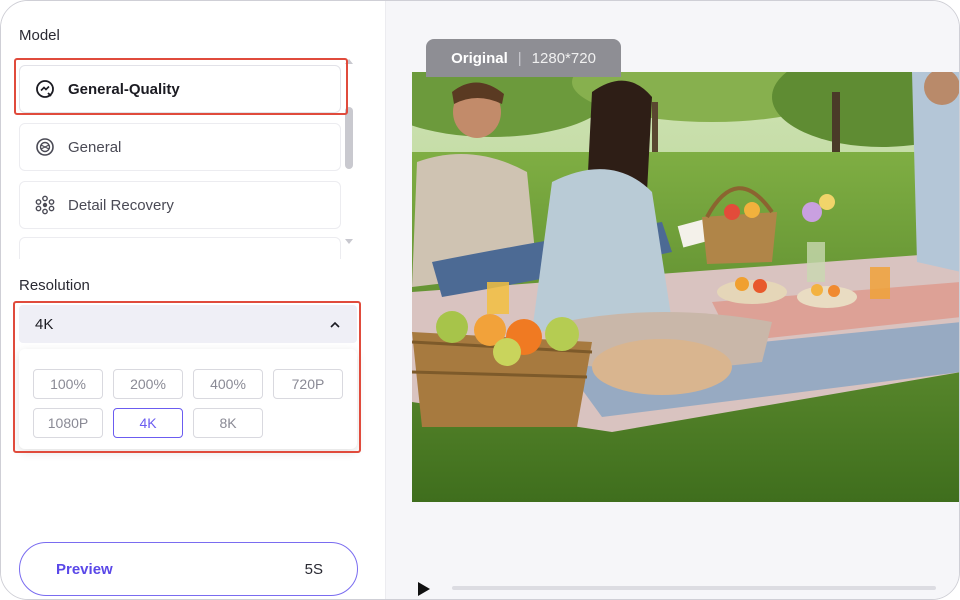  Describe the element at coordinates (335, 324) in the screenshot. I see `chevron-up-icon` at that location.